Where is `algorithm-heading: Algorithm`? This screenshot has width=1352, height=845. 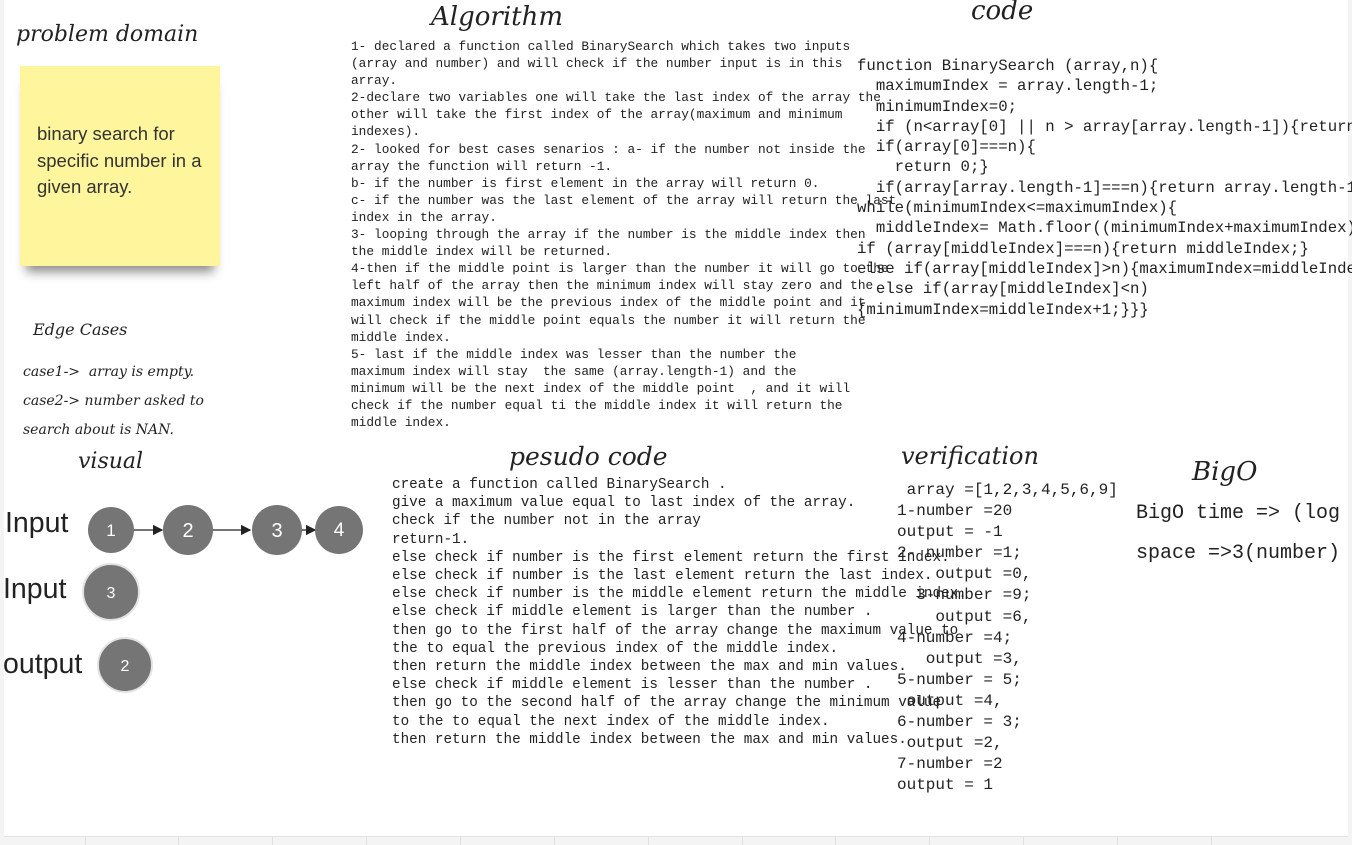 algorithm-heading: Algorithm is located at coordinates (497, 17).